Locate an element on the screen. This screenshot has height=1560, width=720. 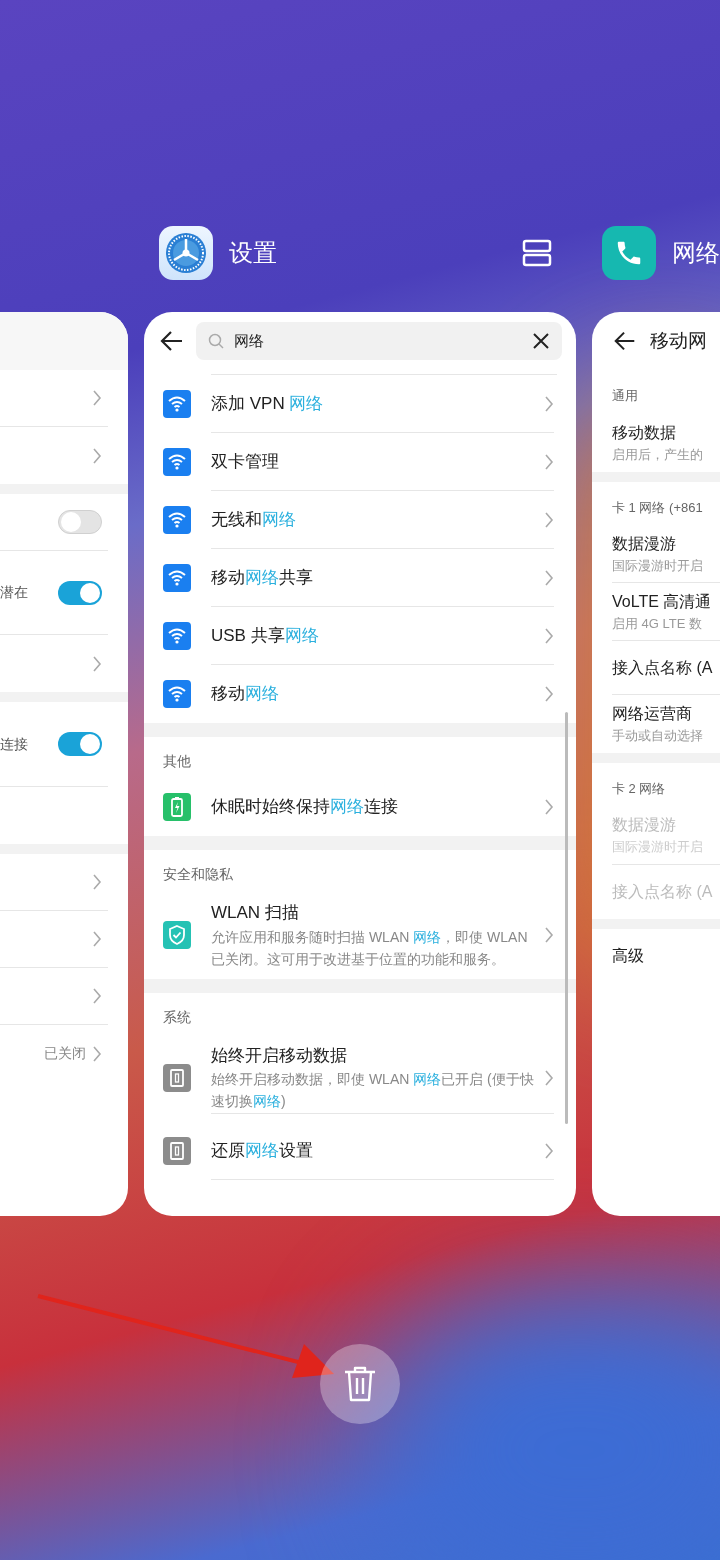
setting-title: 接入点名称 (A is located at coordinates (666, 667).